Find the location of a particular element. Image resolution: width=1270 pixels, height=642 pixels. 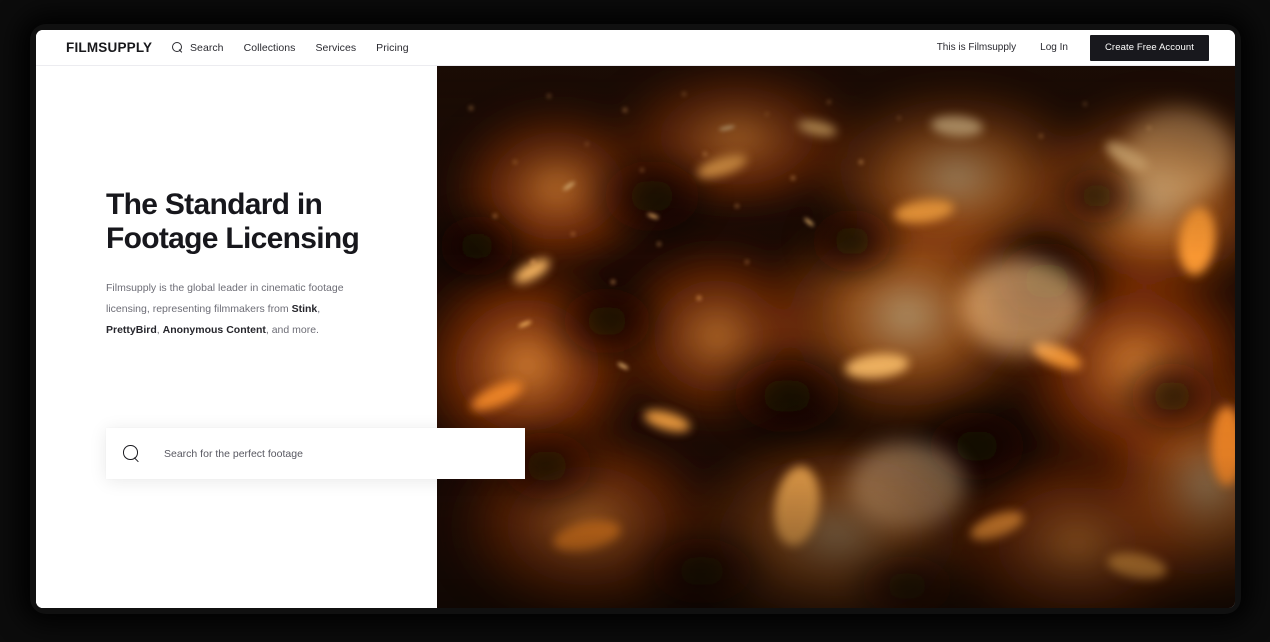

partner-anonymous-content: Anonymous Content is located at coordinates (214, 330).